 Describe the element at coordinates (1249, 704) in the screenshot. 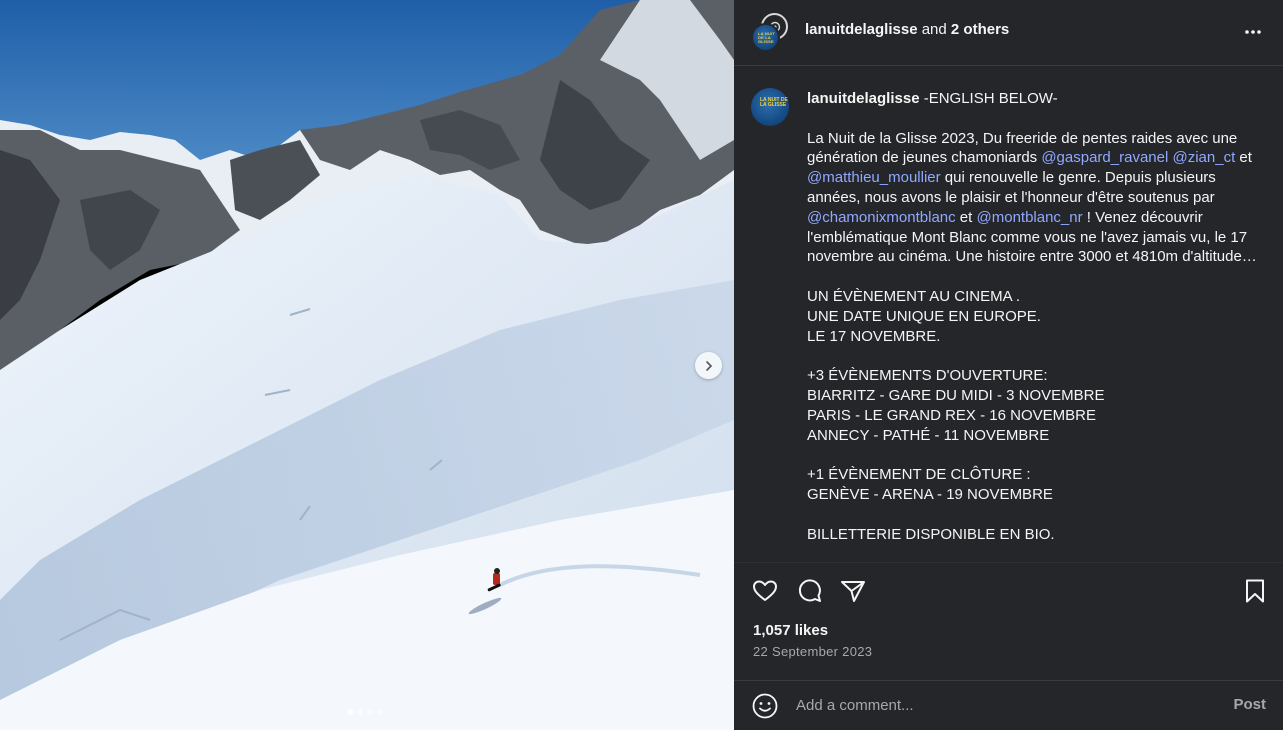

I see `post-comment-button: Post` at that location.